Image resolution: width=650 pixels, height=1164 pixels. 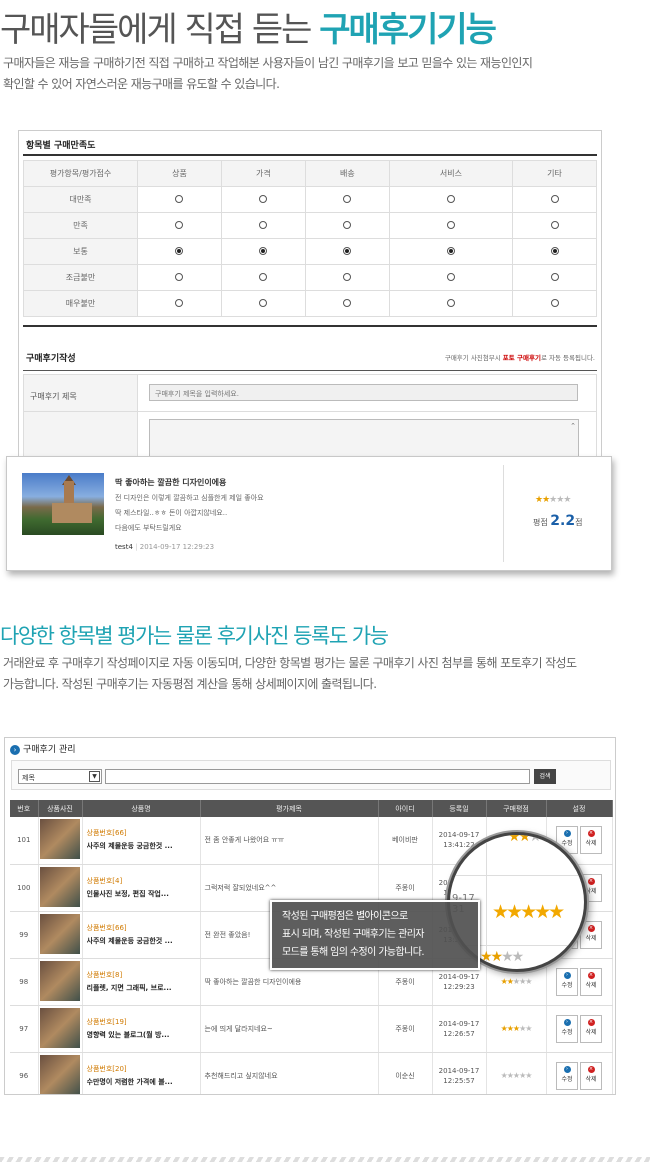 What do you see at coordinates (451, 173) in the screenshot?
I see `column-header: 서비스` at bounding box center [451, 173].